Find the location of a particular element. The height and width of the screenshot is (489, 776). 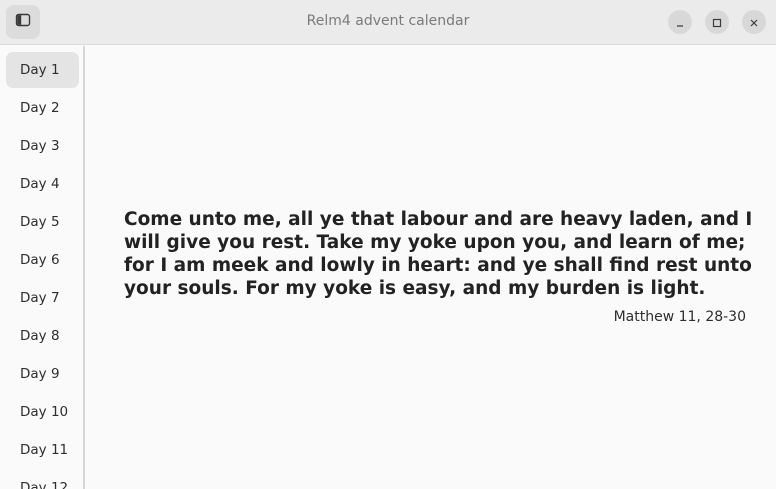

header-bar: Relm4 advent calendar is located at coordinates (388, 22).